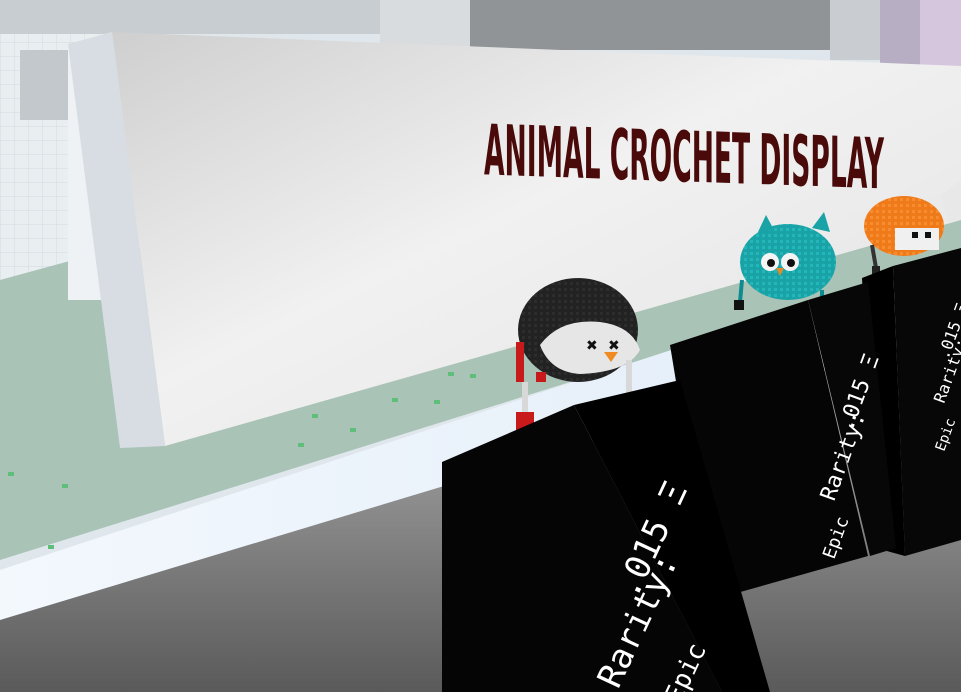 The height and width of the screenshot is (692, 961). Describe the element at coordinates (739, 305) in the screenshot. I see `owl-hat-pompom` at that location.